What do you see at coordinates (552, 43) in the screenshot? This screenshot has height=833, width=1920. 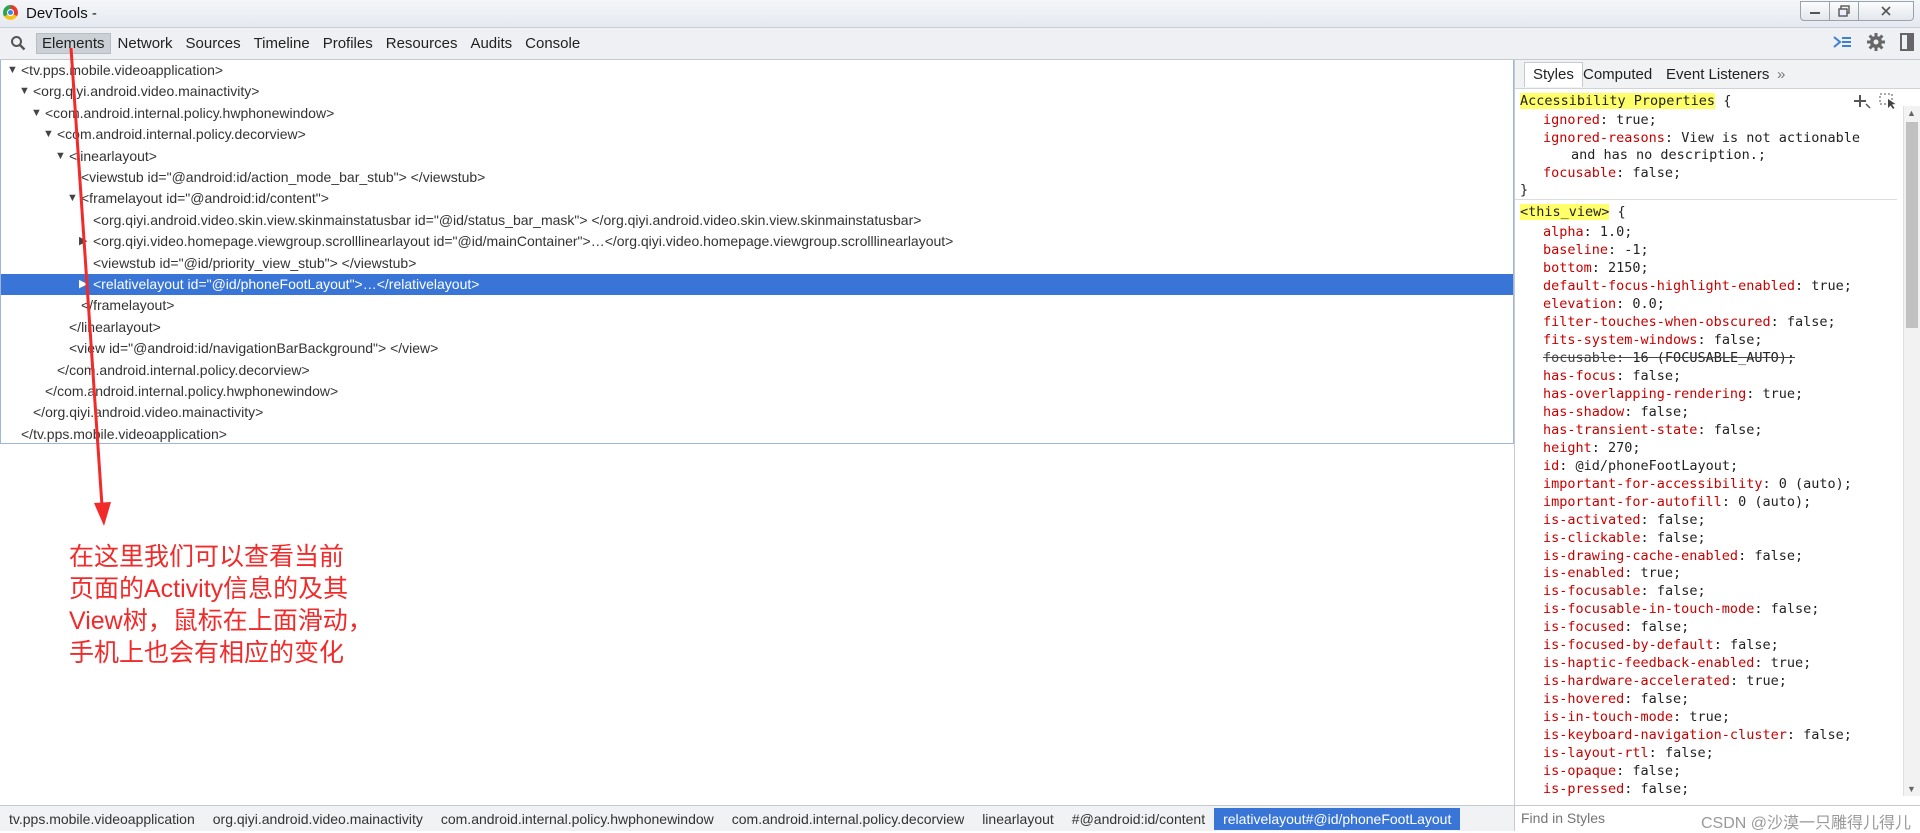 I see `tab-console: Console` at bounding box center [552, 43].